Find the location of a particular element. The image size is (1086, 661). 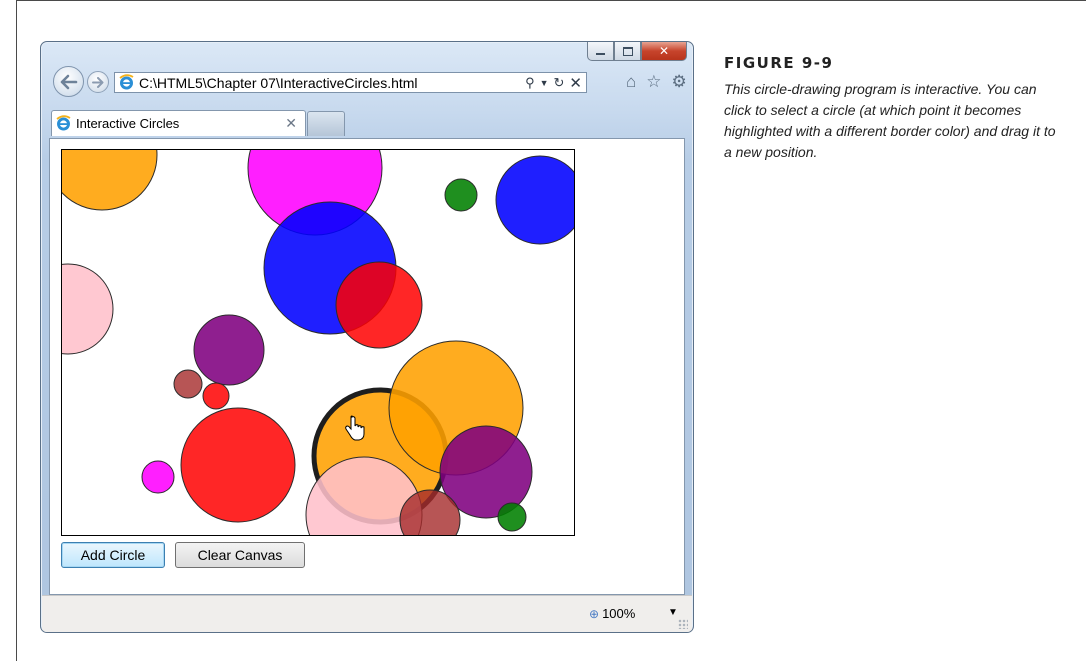

settings-gear-icon: ⚙ is located at coordinates (679, 82).